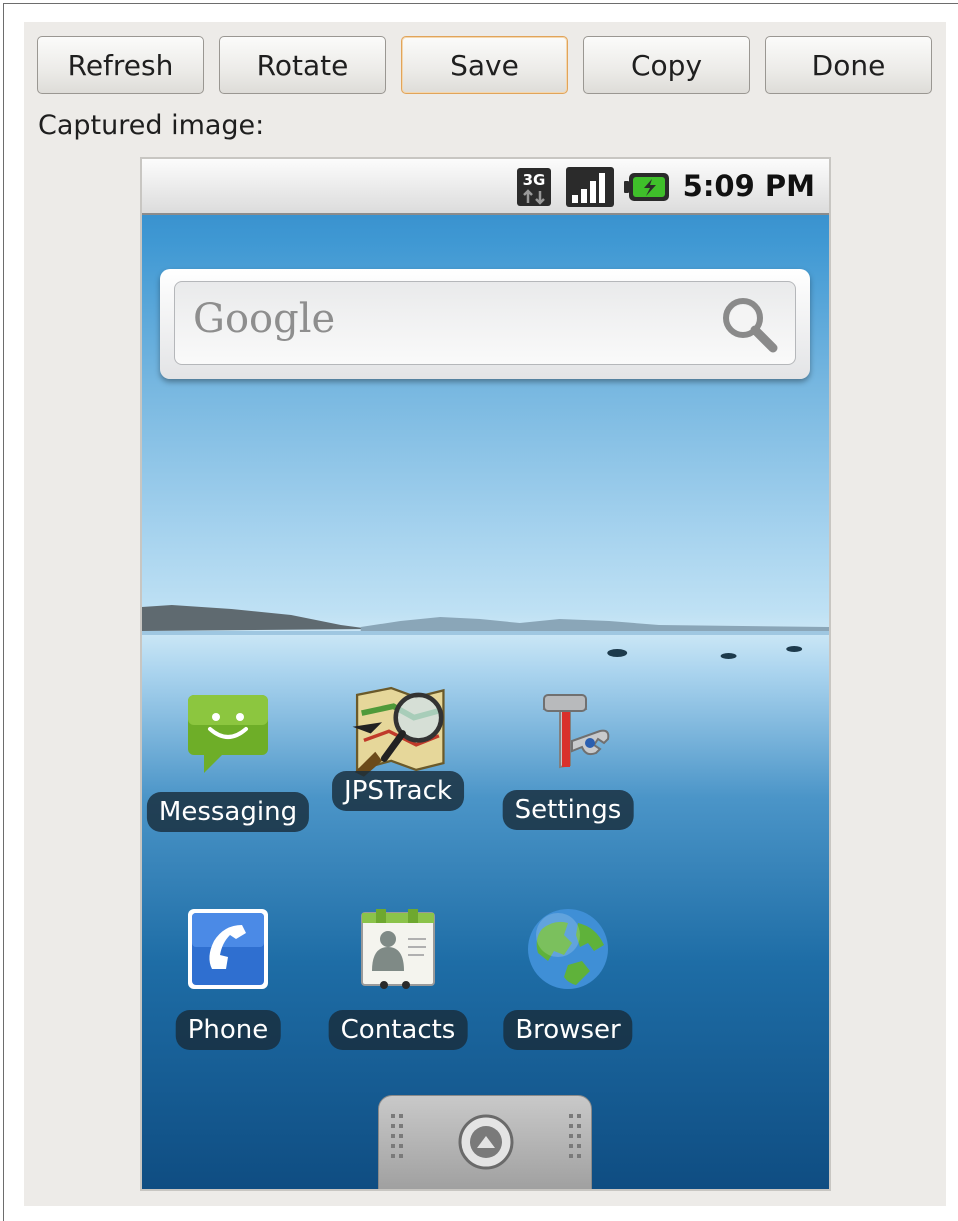 The image size is (958, 1221). I want to click on rotate-button: Rotate, so click(302, 65).